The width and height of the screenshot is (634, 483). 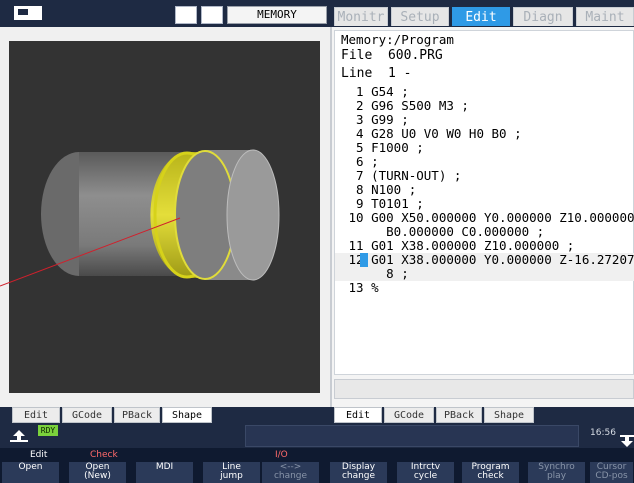 What do you see at coordinates (187, 415) in the screenshot?
I see `left-tab-shape: Shape` at bounding box center [187, 415].